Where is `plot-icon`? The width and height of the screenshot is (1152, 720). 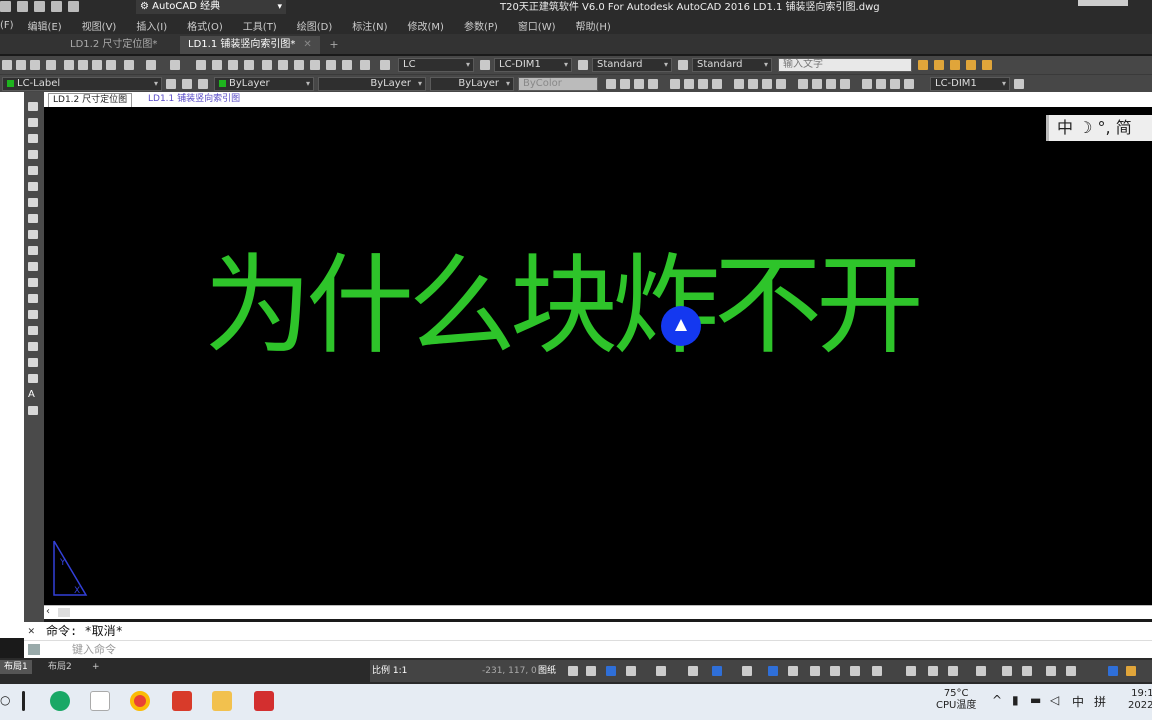 plot-icon is located at coordinates (51, 65).